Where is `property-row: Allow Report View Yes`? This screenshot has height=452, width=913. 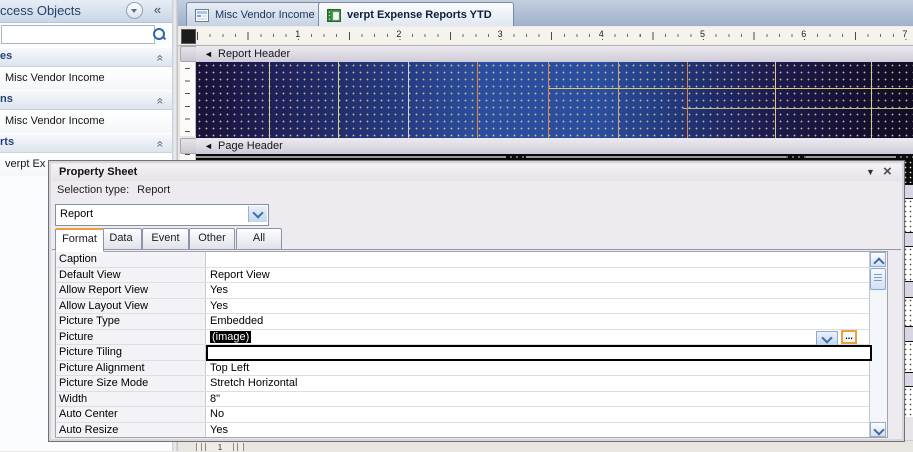
property-row: Allow Report View Yes is located at coordinates (463, 291).